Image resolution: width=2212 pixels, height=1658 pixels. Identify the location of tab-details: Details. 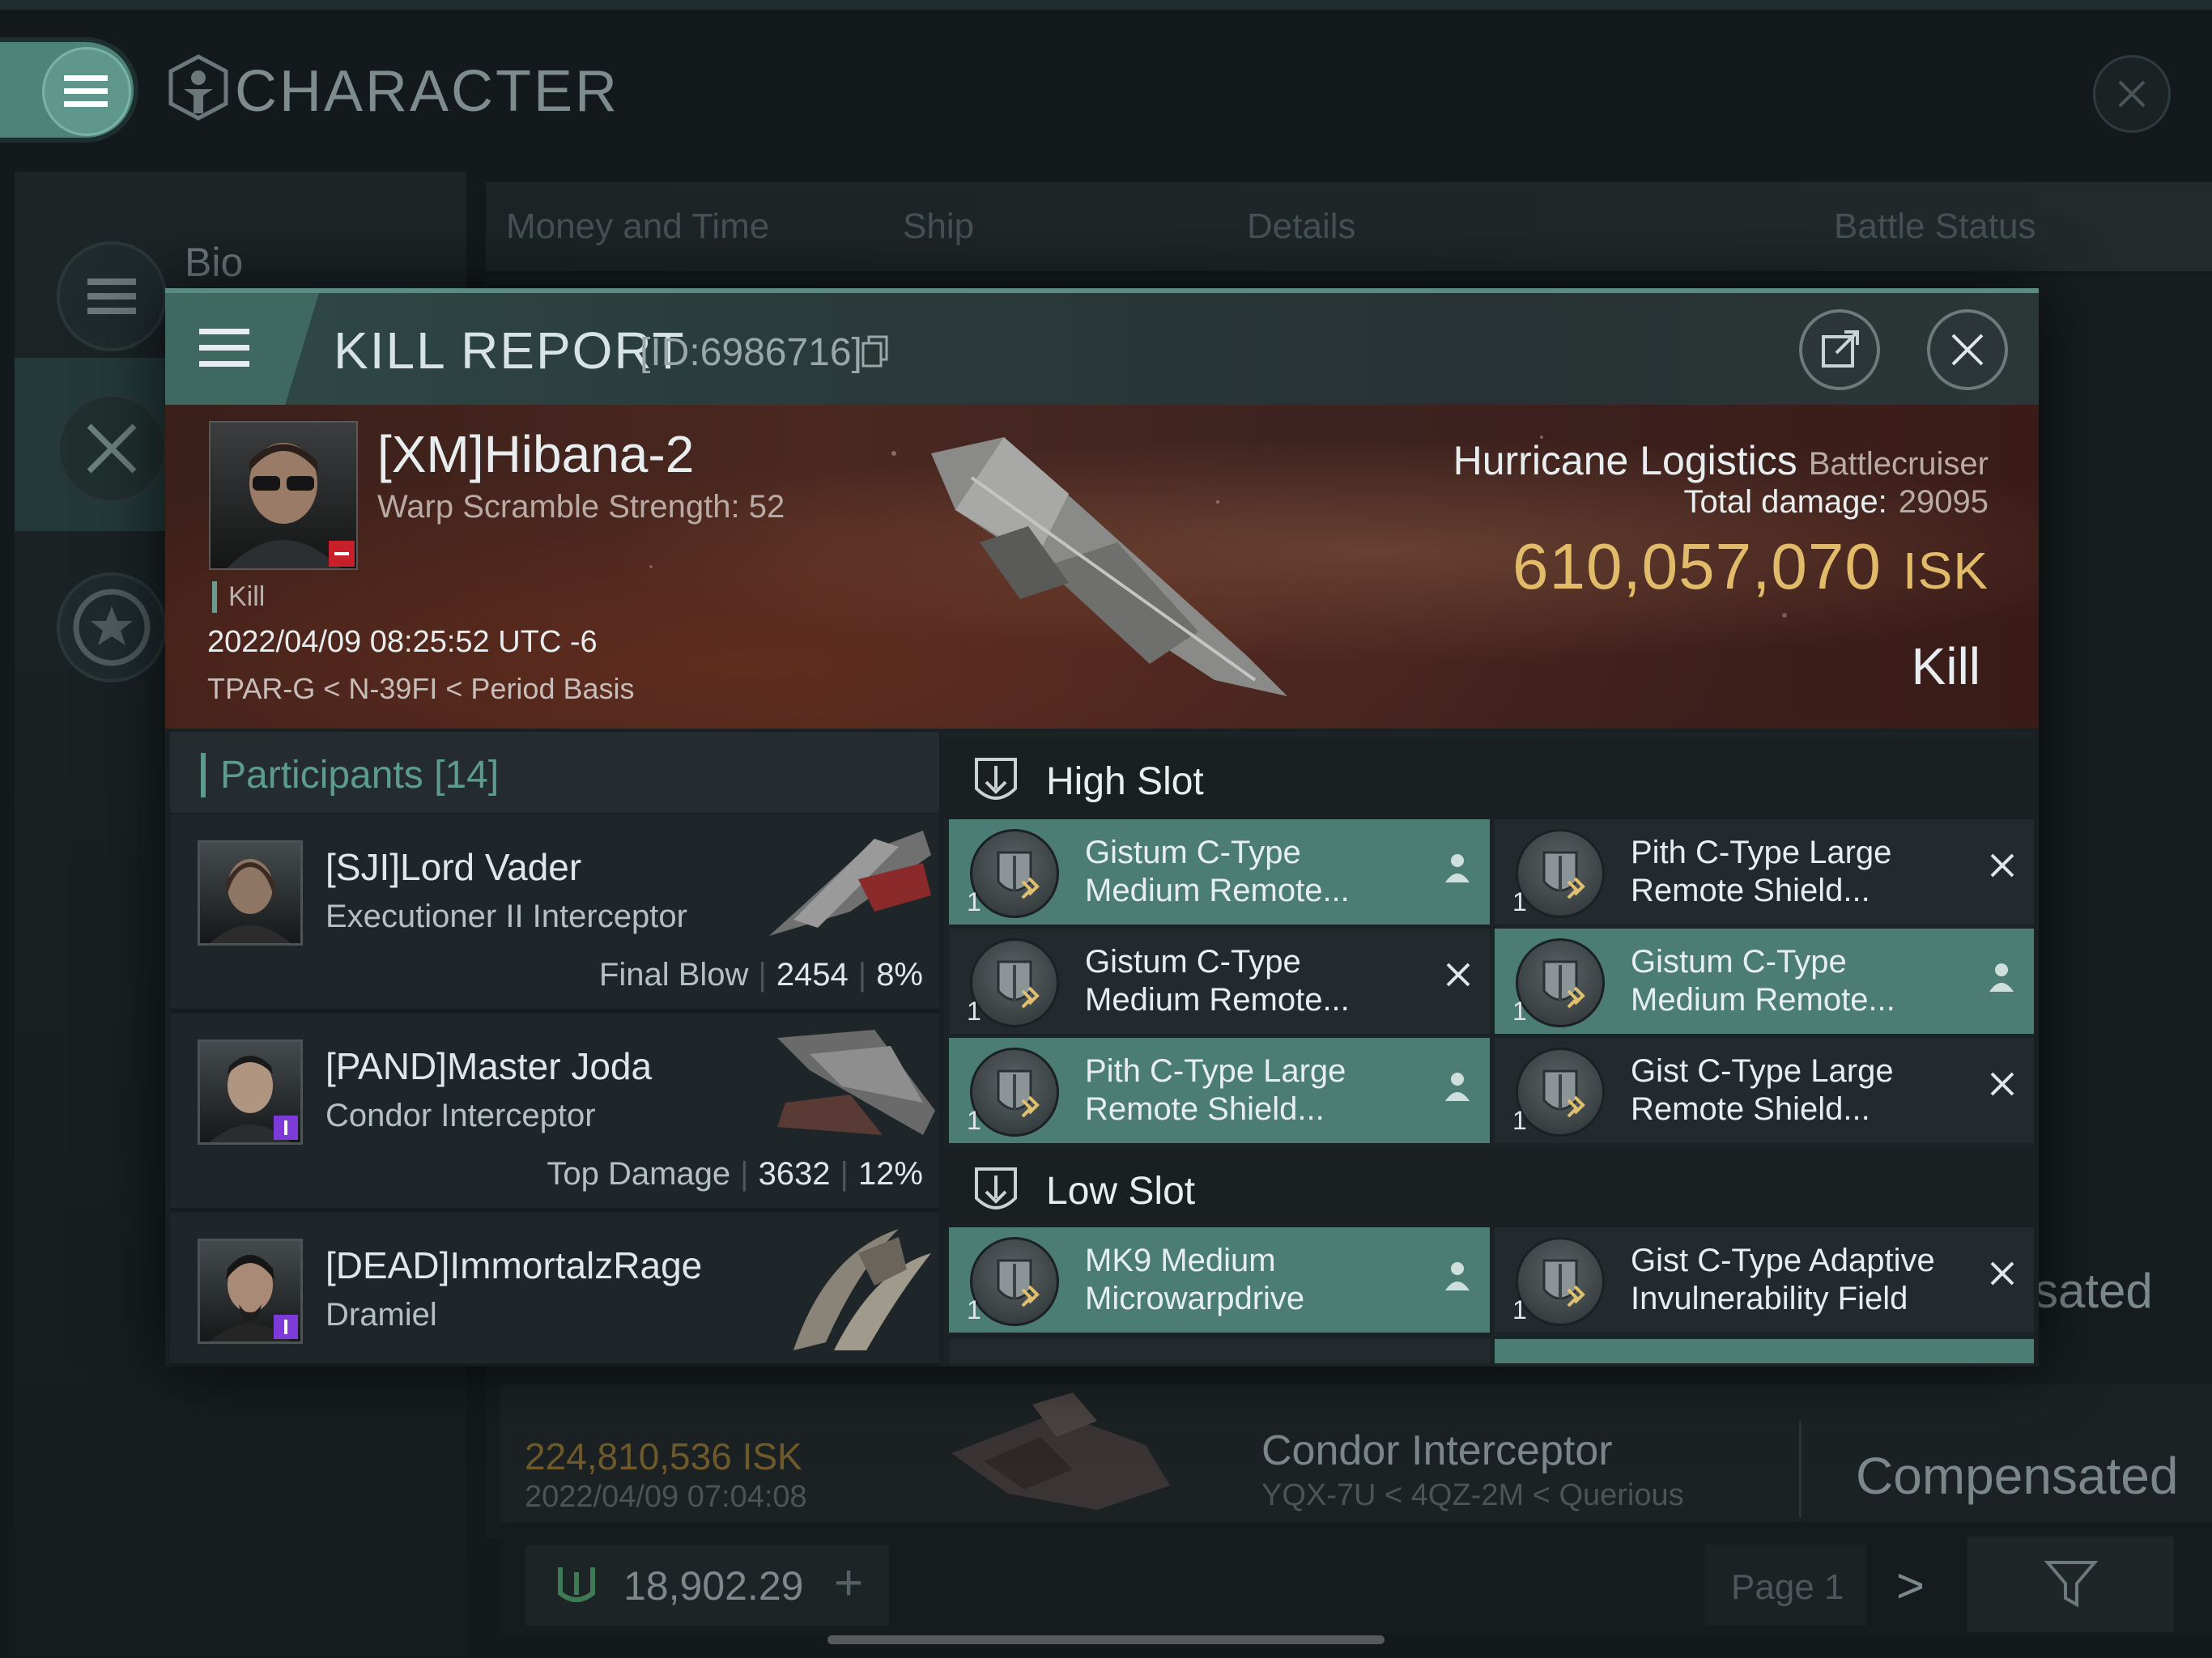
(1302, 226).